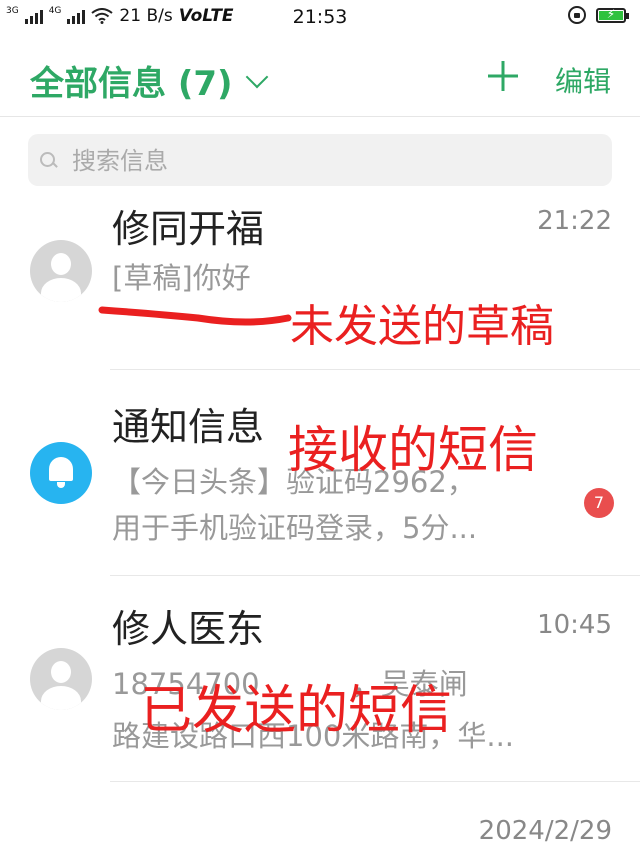  I want to click on battery-icon: ⚡, so click(612, 15).